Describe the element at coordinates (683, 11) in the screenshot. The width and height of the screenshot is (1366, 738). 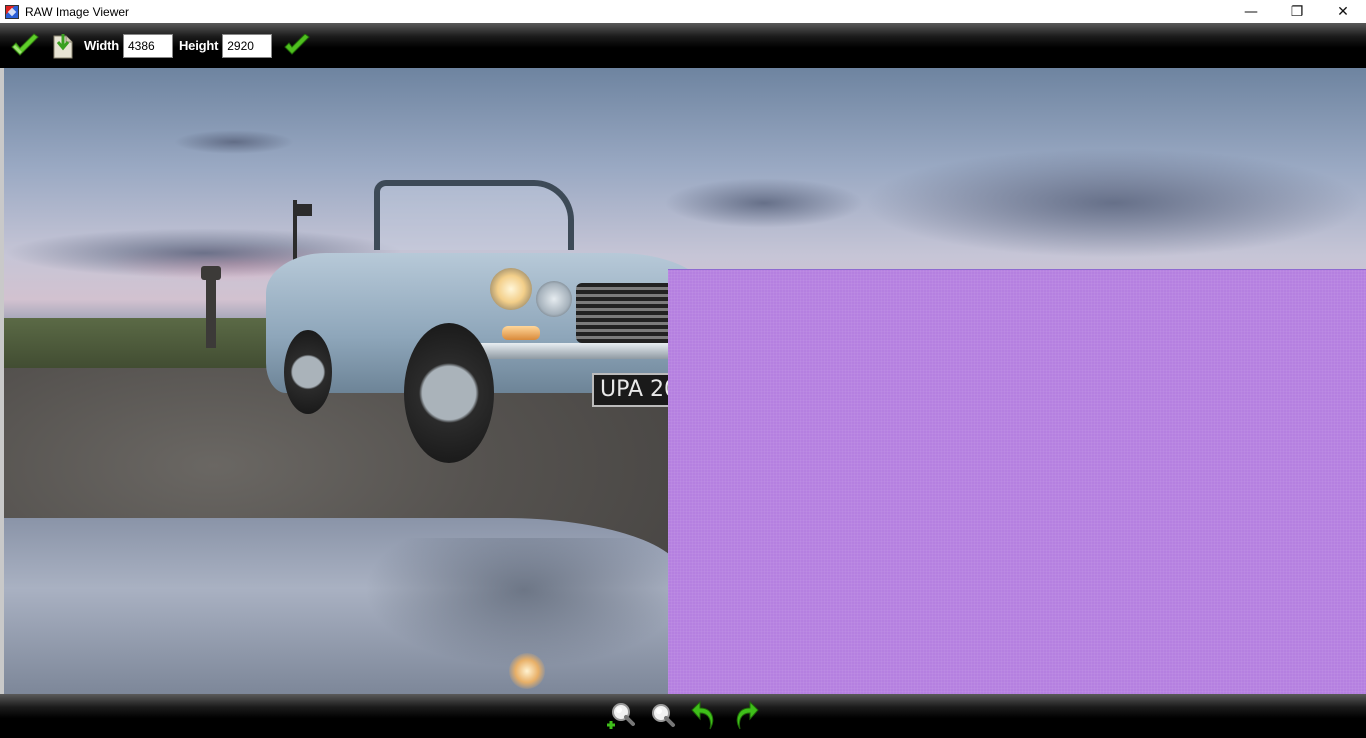
I see `title-bar: RAW Image Viewer — ❐ ✕` at that location.